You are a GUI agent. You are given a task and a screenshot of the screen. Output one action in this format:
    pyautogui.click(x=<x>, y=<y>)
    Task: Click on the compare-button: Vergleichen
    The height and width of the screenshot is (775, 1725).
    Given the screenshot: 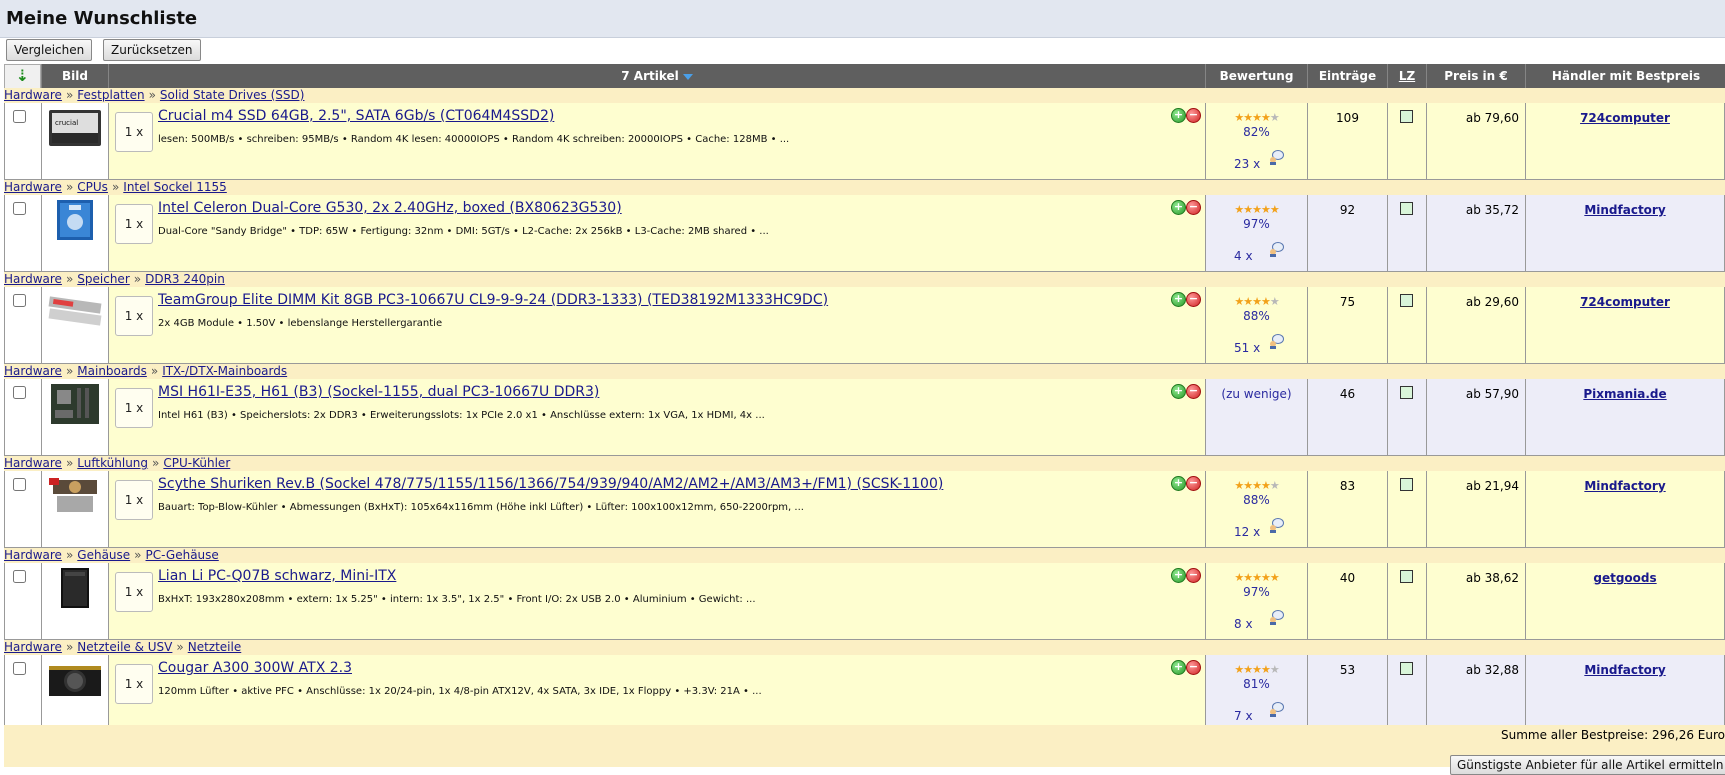 What is the action you would take?
    pyautogui.click(x=49, y=50)
    